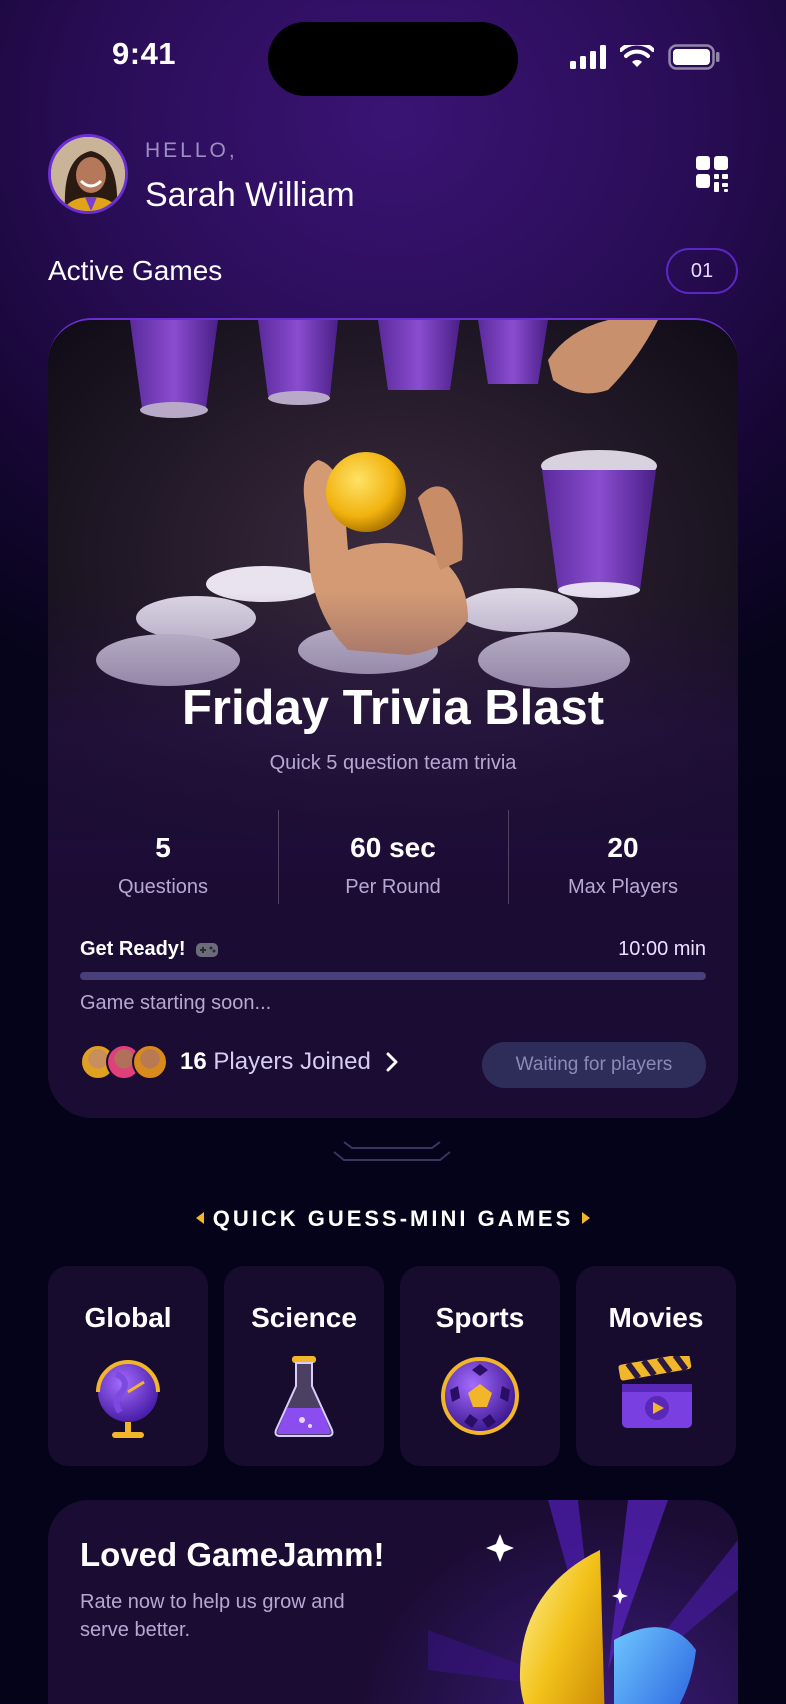 This screenshot has height=1704, width=786. What do you see at coordinates (392, 1152) in the screenshot?
I see `carousel-handle` at bounding box center [392, 1152].